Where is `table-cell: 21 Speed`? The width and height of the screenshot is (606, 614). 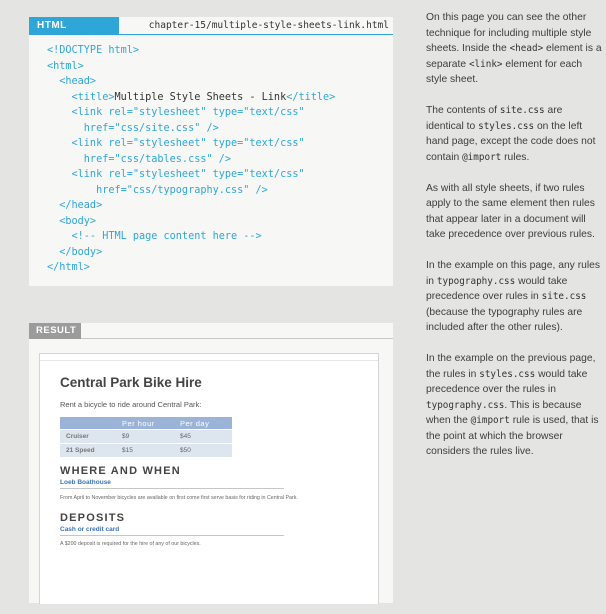 table-cell: 21 Speed is located at coordinates (88, 450).